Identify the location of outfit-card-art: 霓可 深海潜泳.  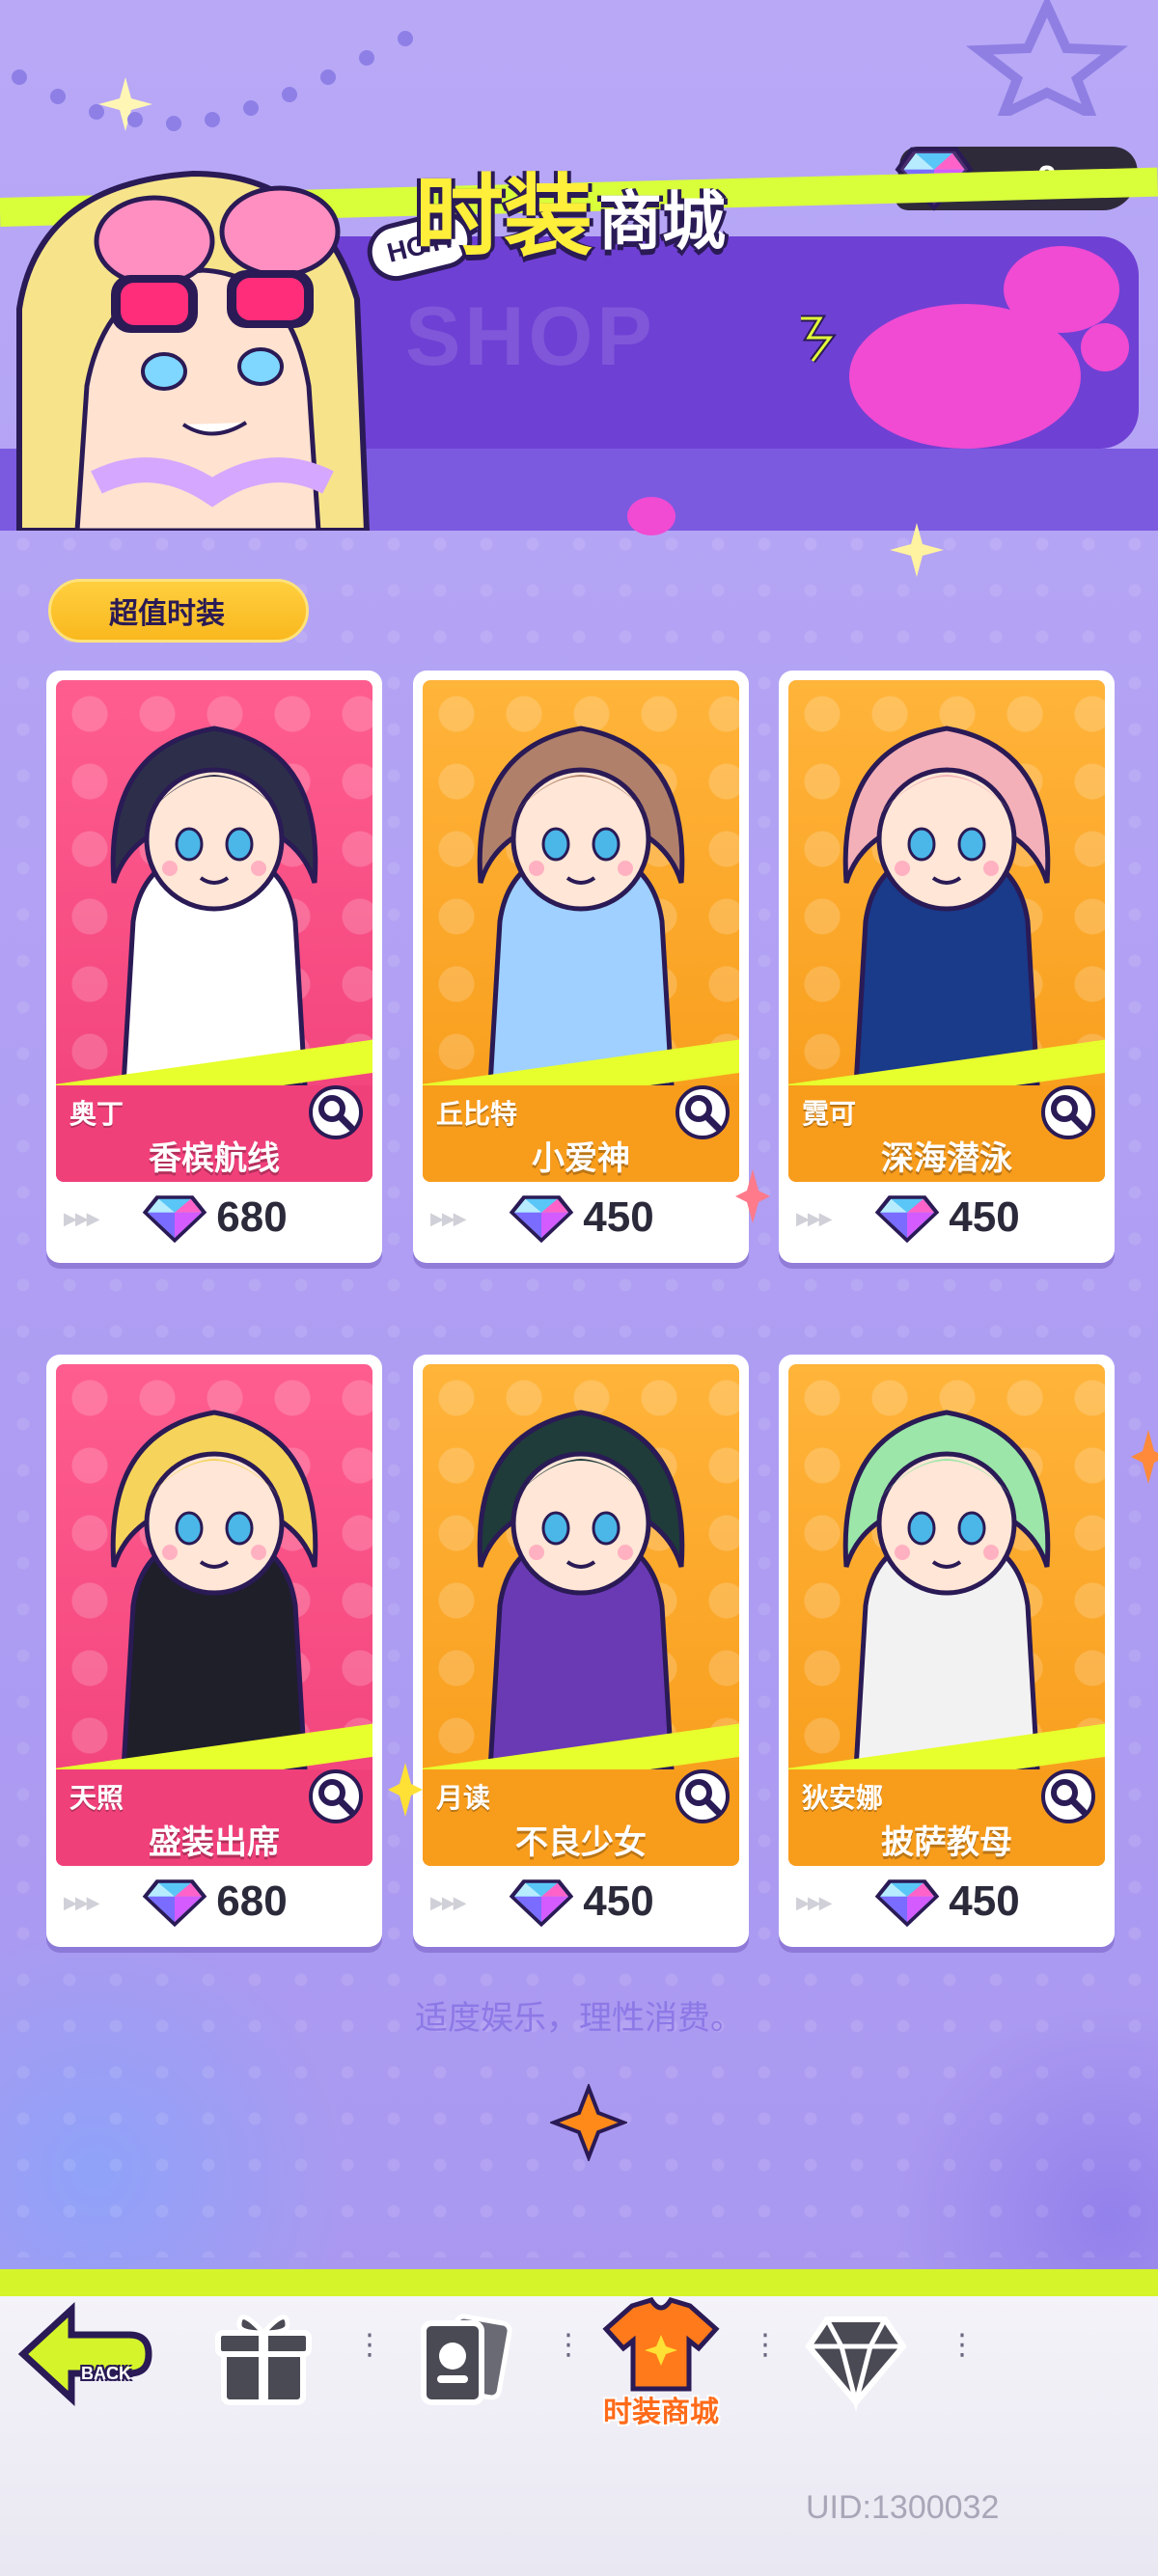
(946, 931).